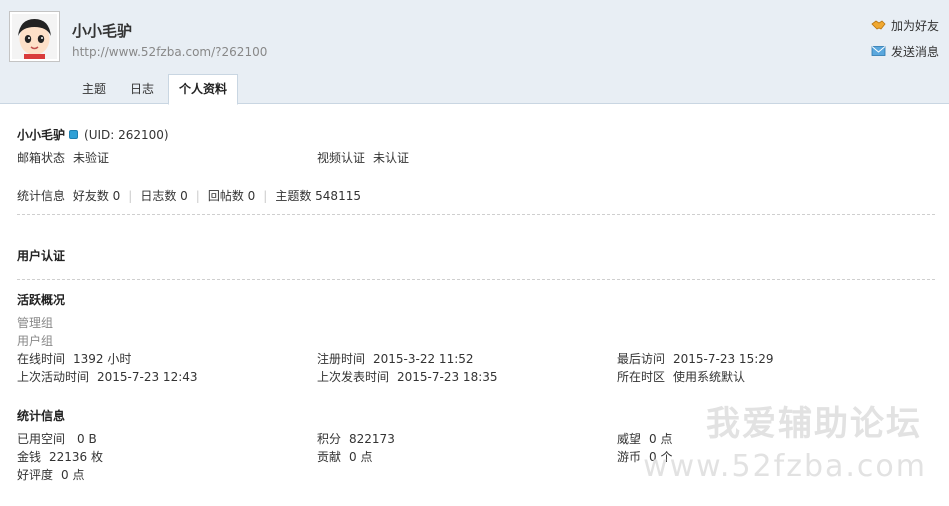 Image resolution: width=949 pixels, height=506 pixels. What do you see at coordinates (169, 52) in the screenshot?
I see `profile-home-url: http://www.52fzba.com/?262100` at bounding box center [169, 52].